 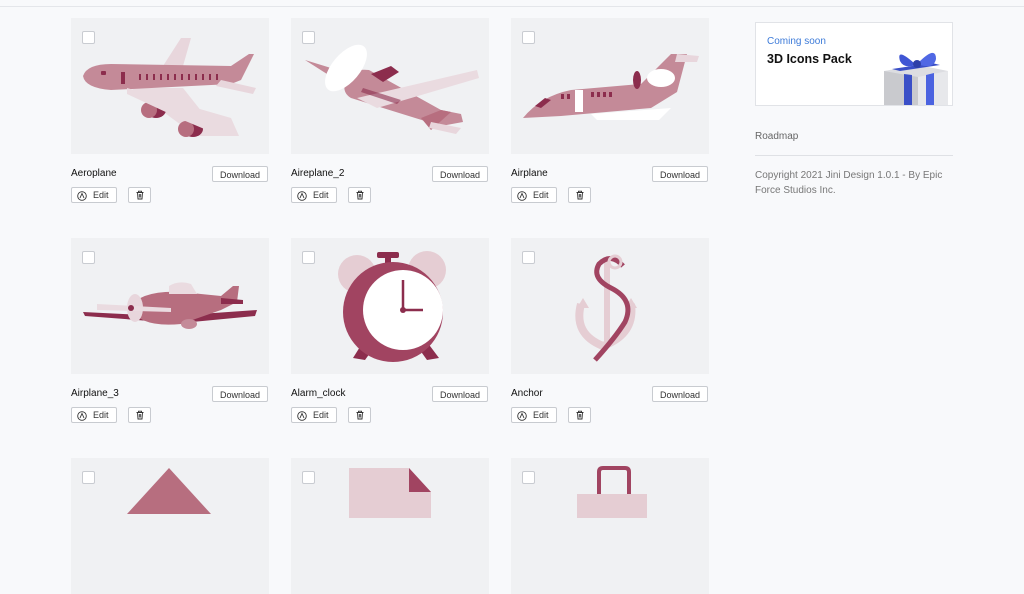 I want to click on icon-name: Anchor, so click(x=527, y=393).